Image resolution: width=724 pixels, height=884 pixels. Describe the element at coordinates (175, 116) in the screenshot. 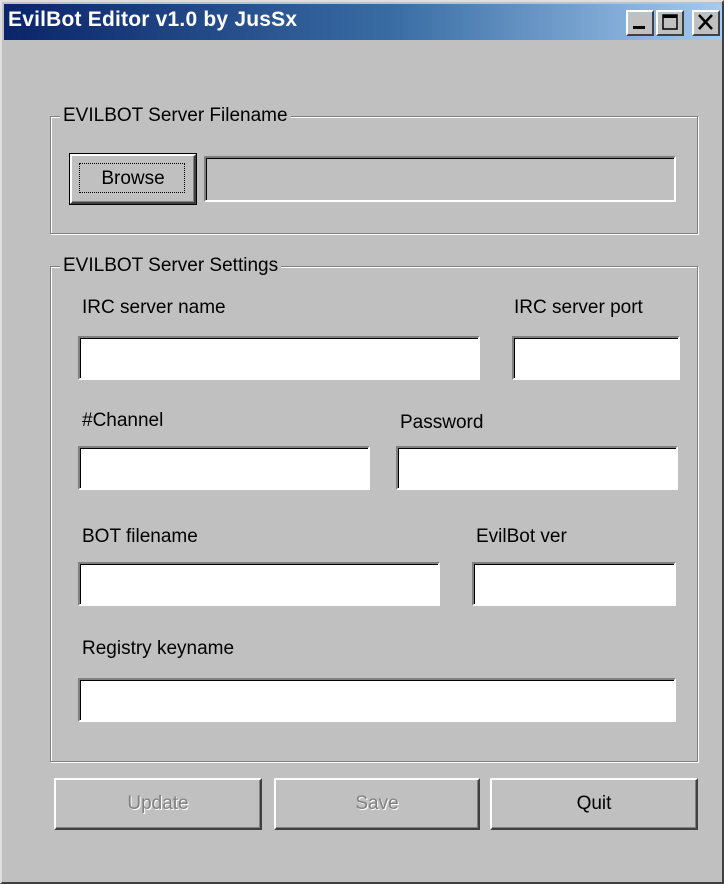

I see `server-filename-legend: EVILBOT Server Filename` at that location.